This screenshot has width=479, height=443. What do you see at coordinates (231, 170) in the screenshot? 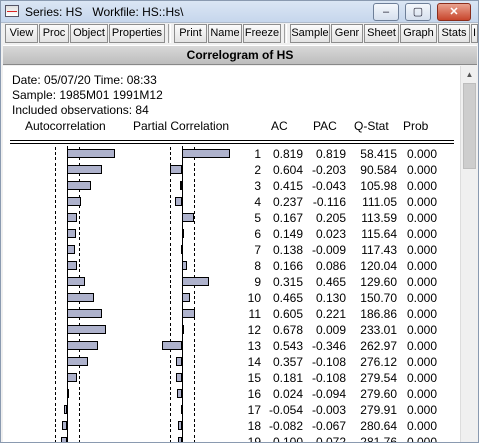
I see `table-row: 2 0.604 -0.203 90.584 0.000` at bounding box center [231, 170].